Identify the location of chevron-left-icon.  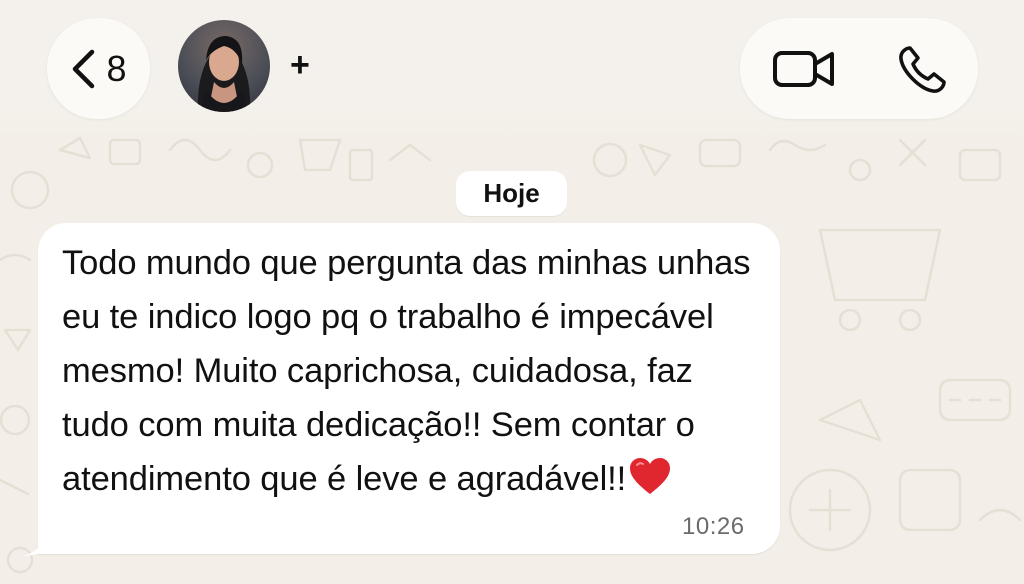
(84, 68).